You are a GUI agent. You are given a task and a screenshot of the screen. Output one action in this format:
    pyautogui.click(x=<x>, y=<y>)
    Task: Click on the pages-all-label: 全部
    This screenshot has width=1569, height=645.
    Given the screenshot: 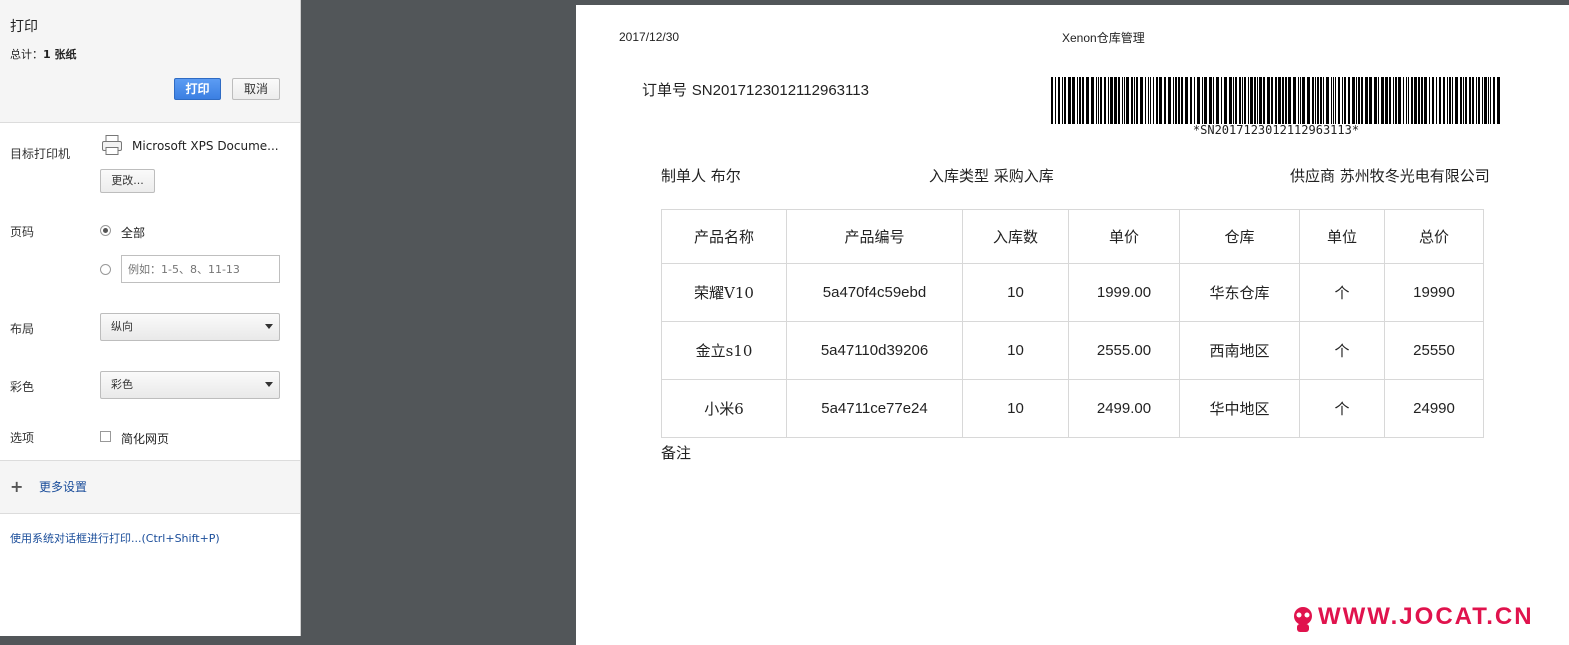 What is the action you would take?
    pyautogui.click(x=133, y=233)
    